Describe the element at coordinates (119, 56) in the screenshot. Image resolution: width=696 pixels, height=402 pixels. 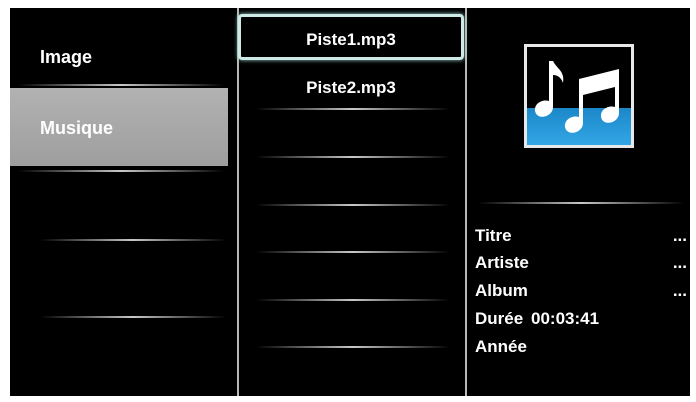
I see `category-image: Image` at that location.